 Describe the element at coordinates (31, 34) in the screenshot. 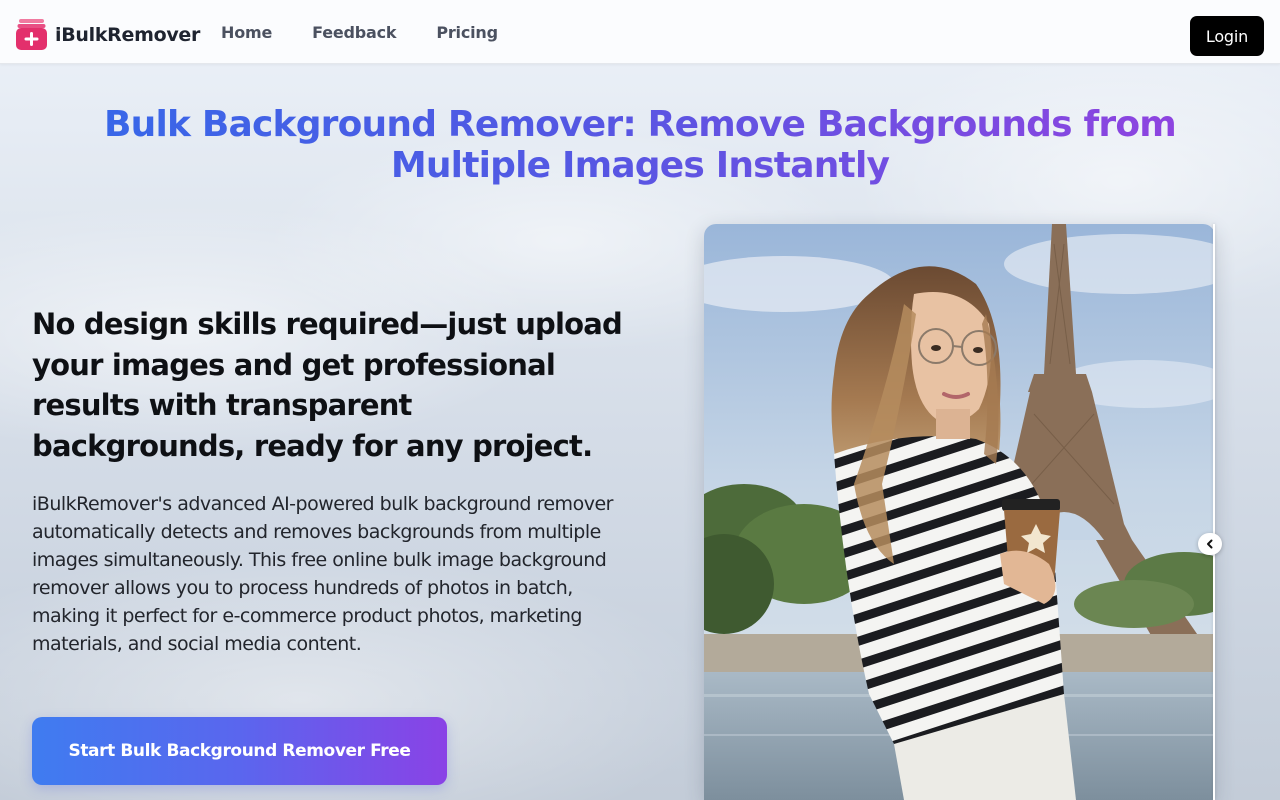

I see `add-image-icon` at that location.